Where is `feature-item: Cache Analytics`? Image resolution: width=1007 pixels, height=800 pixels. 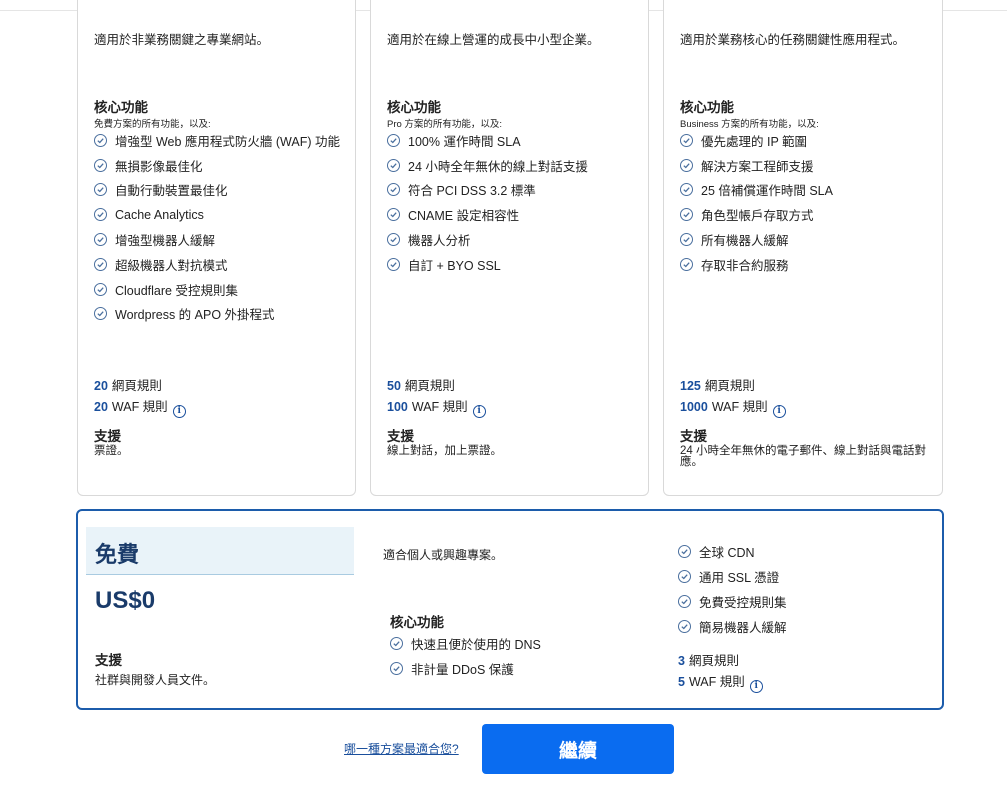
feature-item: Cache Analytics is located at coordinates (217, 214).